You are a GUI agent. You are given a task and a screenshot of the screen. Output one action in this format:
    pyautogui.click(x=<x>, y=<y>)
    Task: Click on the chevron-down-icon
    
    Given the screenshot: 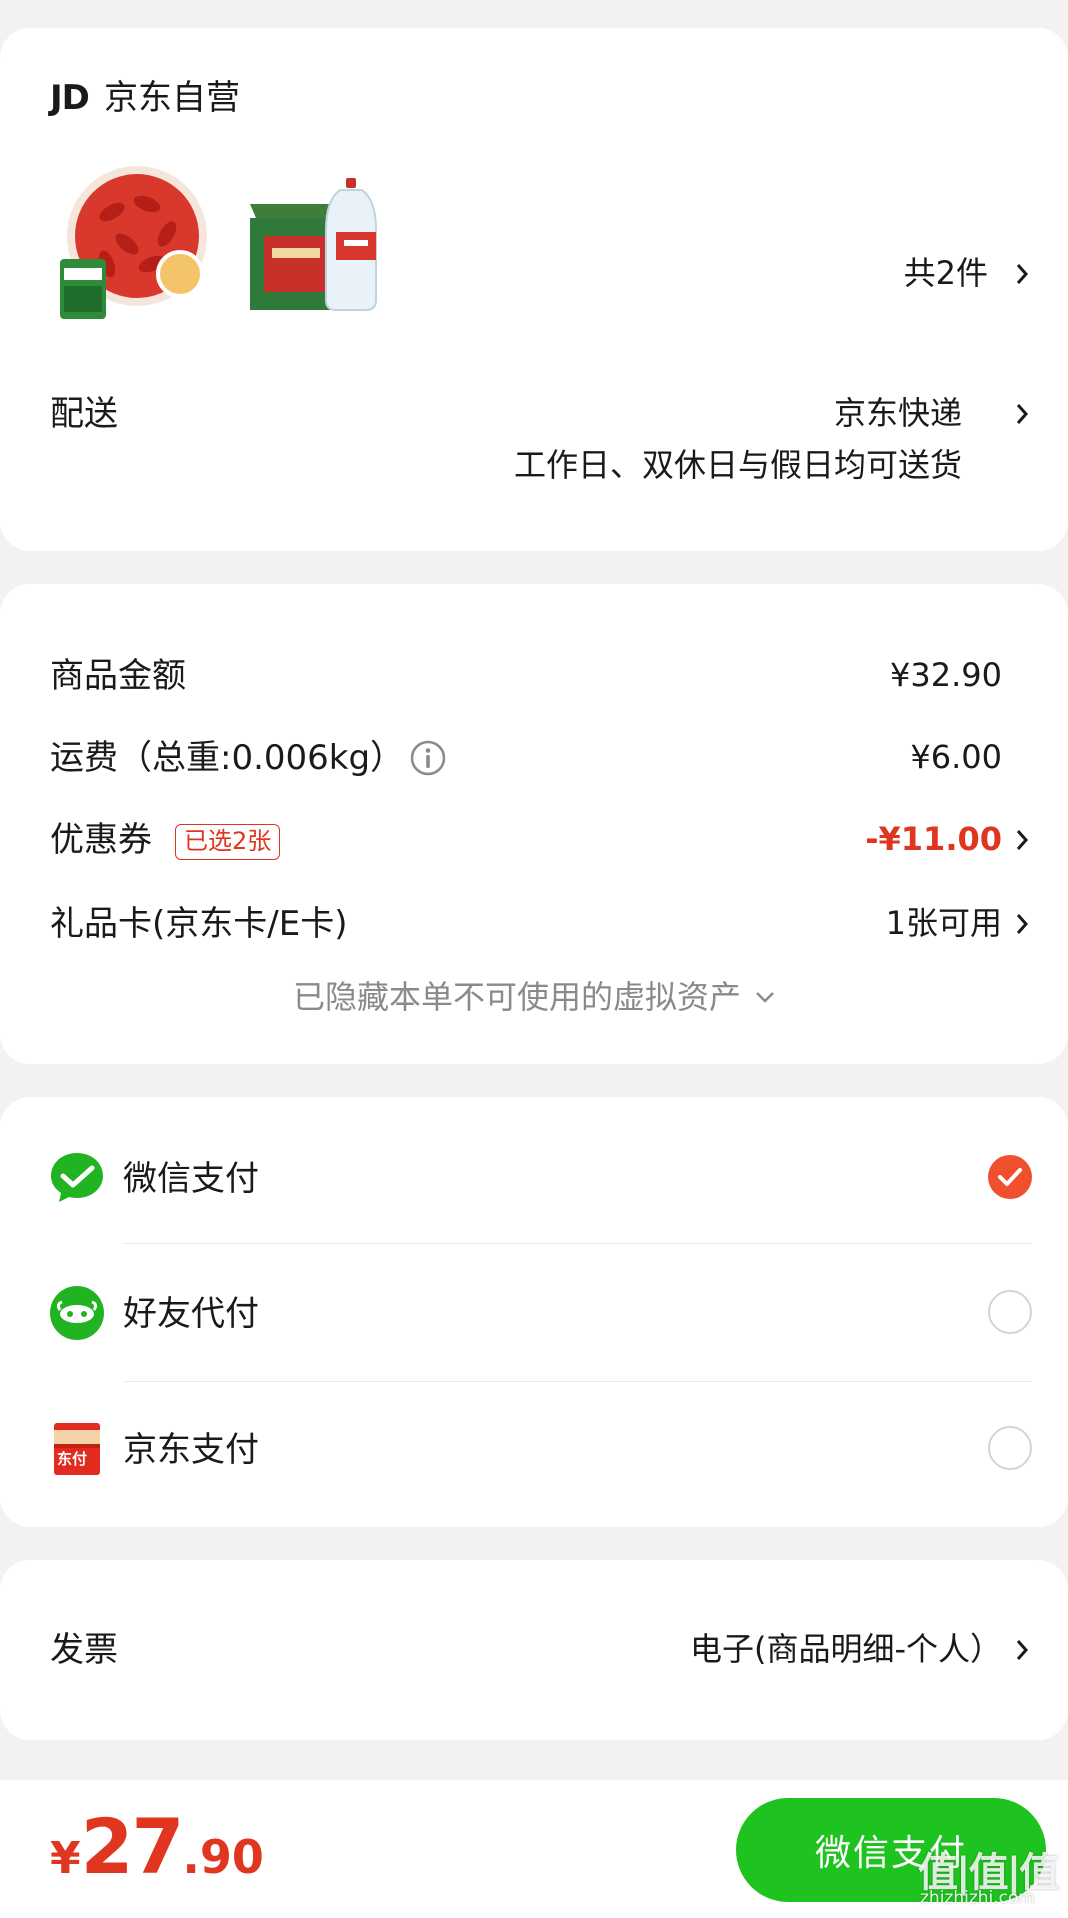 What is the action you would take?
    pyautogui.click(x=765, y=997)
    